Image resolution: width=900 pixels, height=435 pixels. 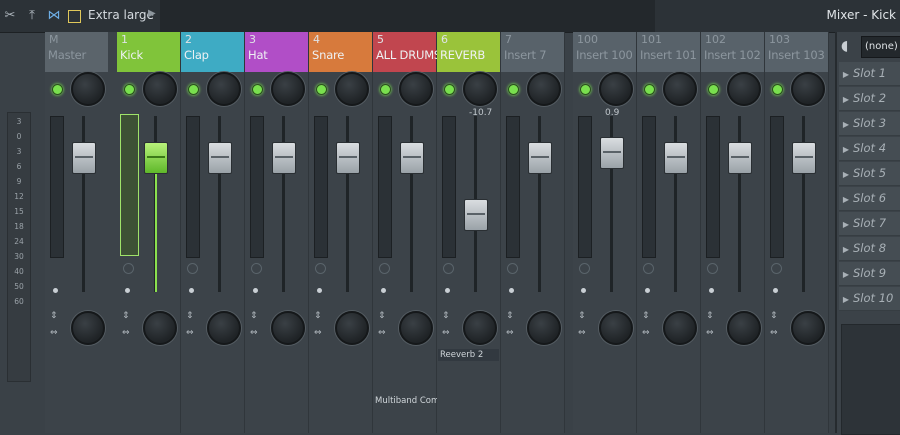 I want to click on mixer-strip: 101 Insert 101 ⇕ ⇔, so click(x=669, y=232).